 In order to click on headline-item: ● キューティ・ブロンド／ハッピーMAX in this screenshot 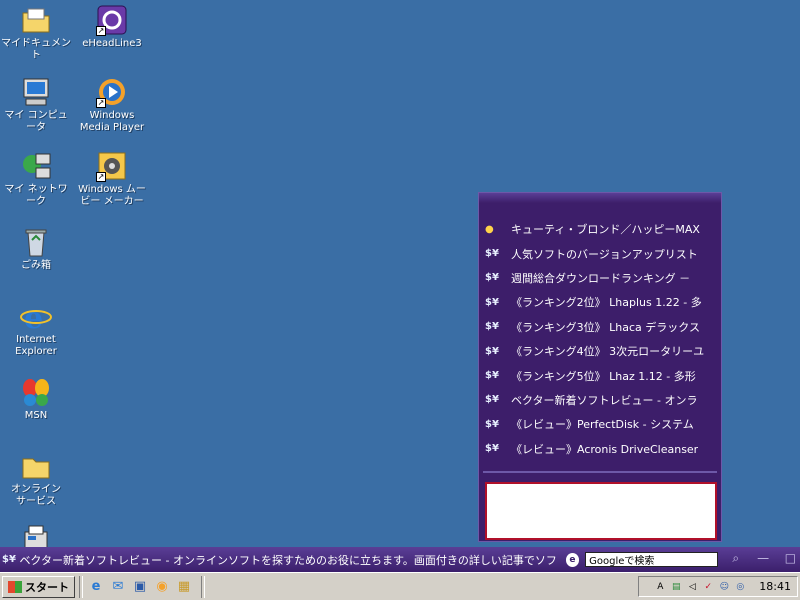, I will do `click(600, 229)`.